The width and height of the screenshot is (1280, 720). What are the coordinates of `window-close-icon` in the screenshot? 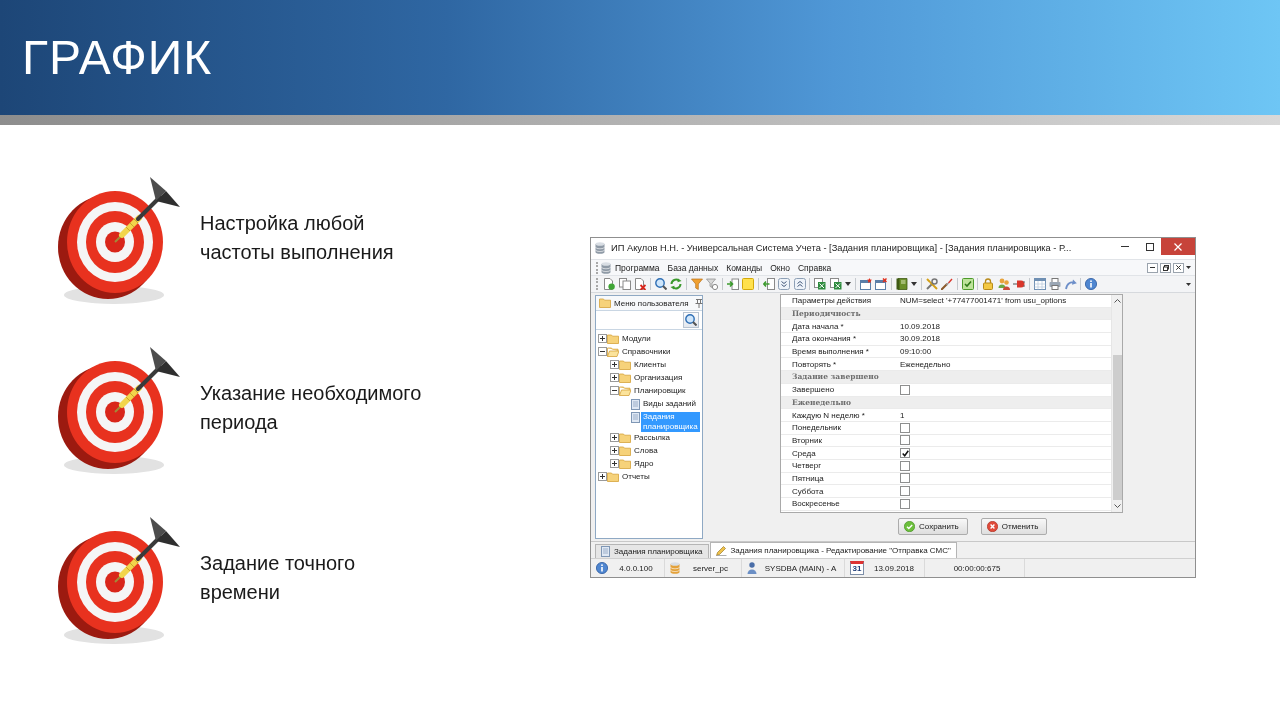 It's located at (881, 284).